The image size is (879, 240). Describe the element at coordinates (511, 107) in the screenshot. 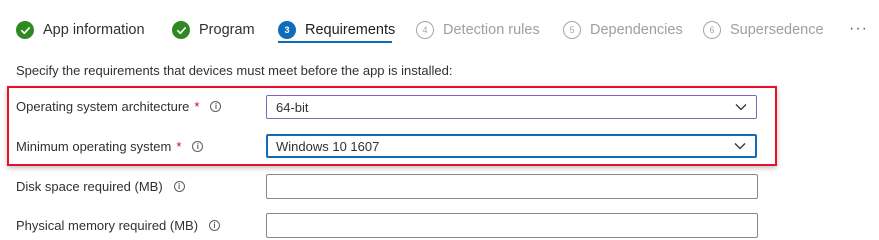

I see `os-architecture-dropdown: 64-bit` at that location.